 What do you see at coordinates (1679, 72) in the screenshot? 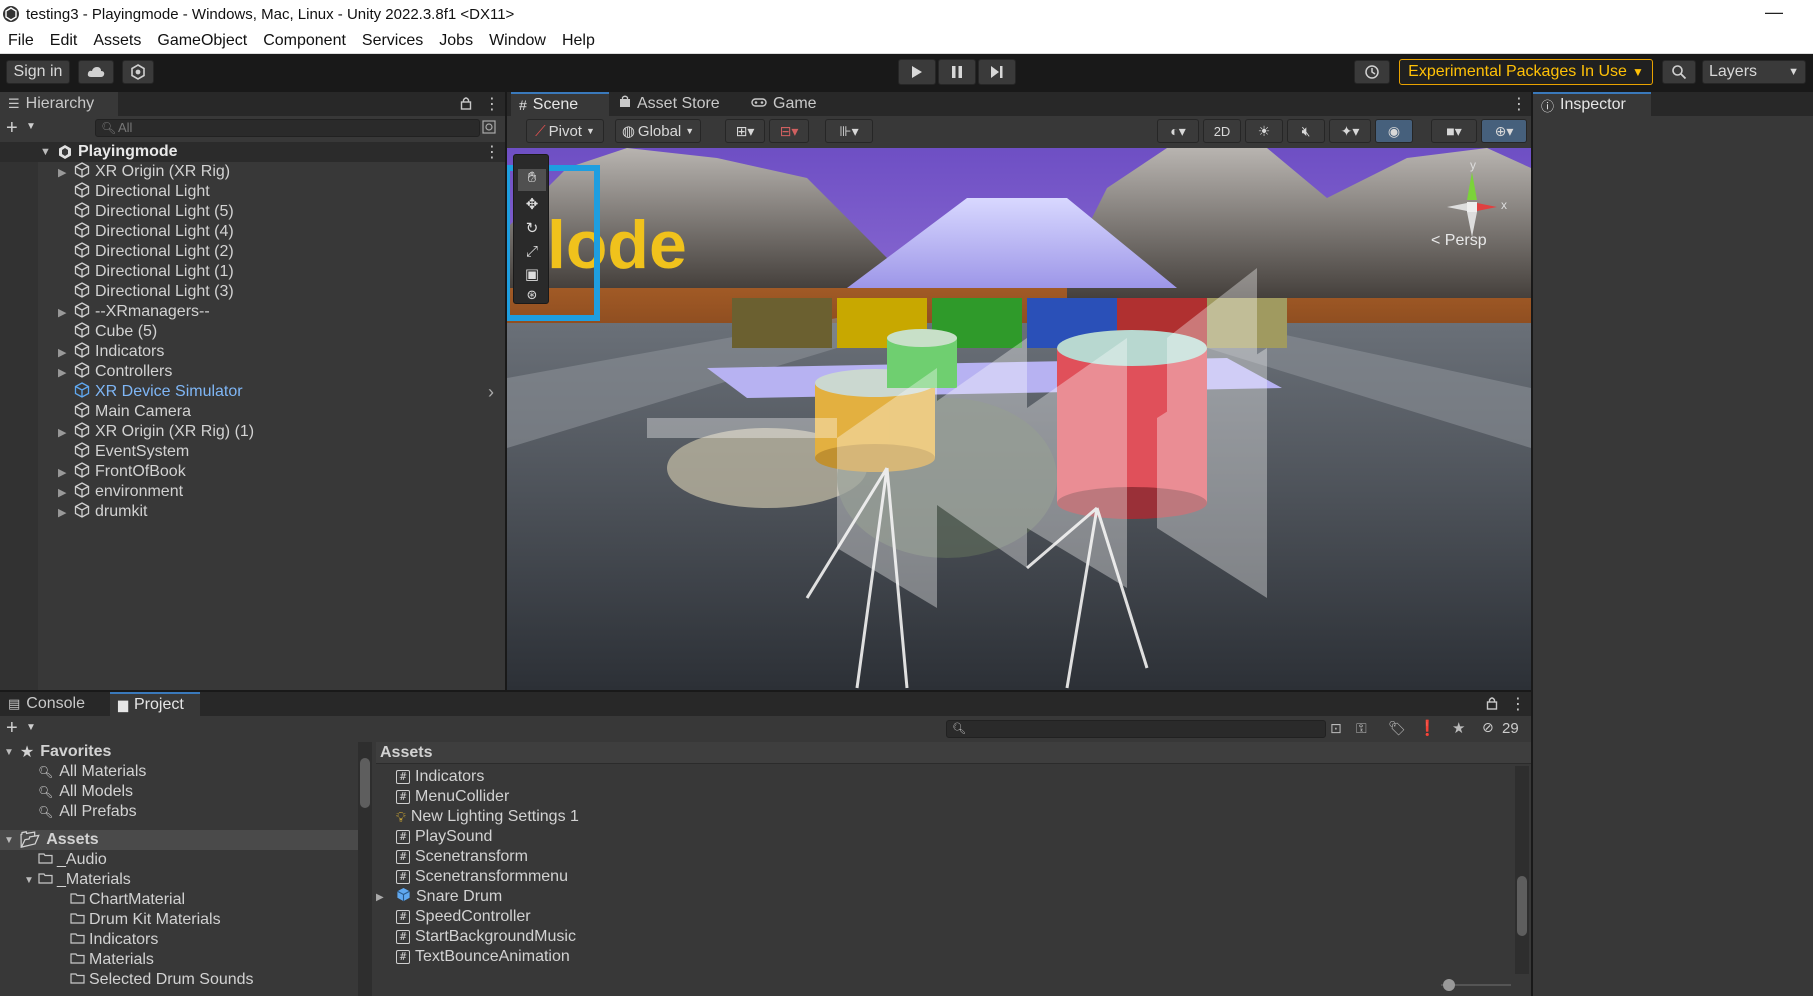
I see `search-icon` at bounding box center [1679, 72].